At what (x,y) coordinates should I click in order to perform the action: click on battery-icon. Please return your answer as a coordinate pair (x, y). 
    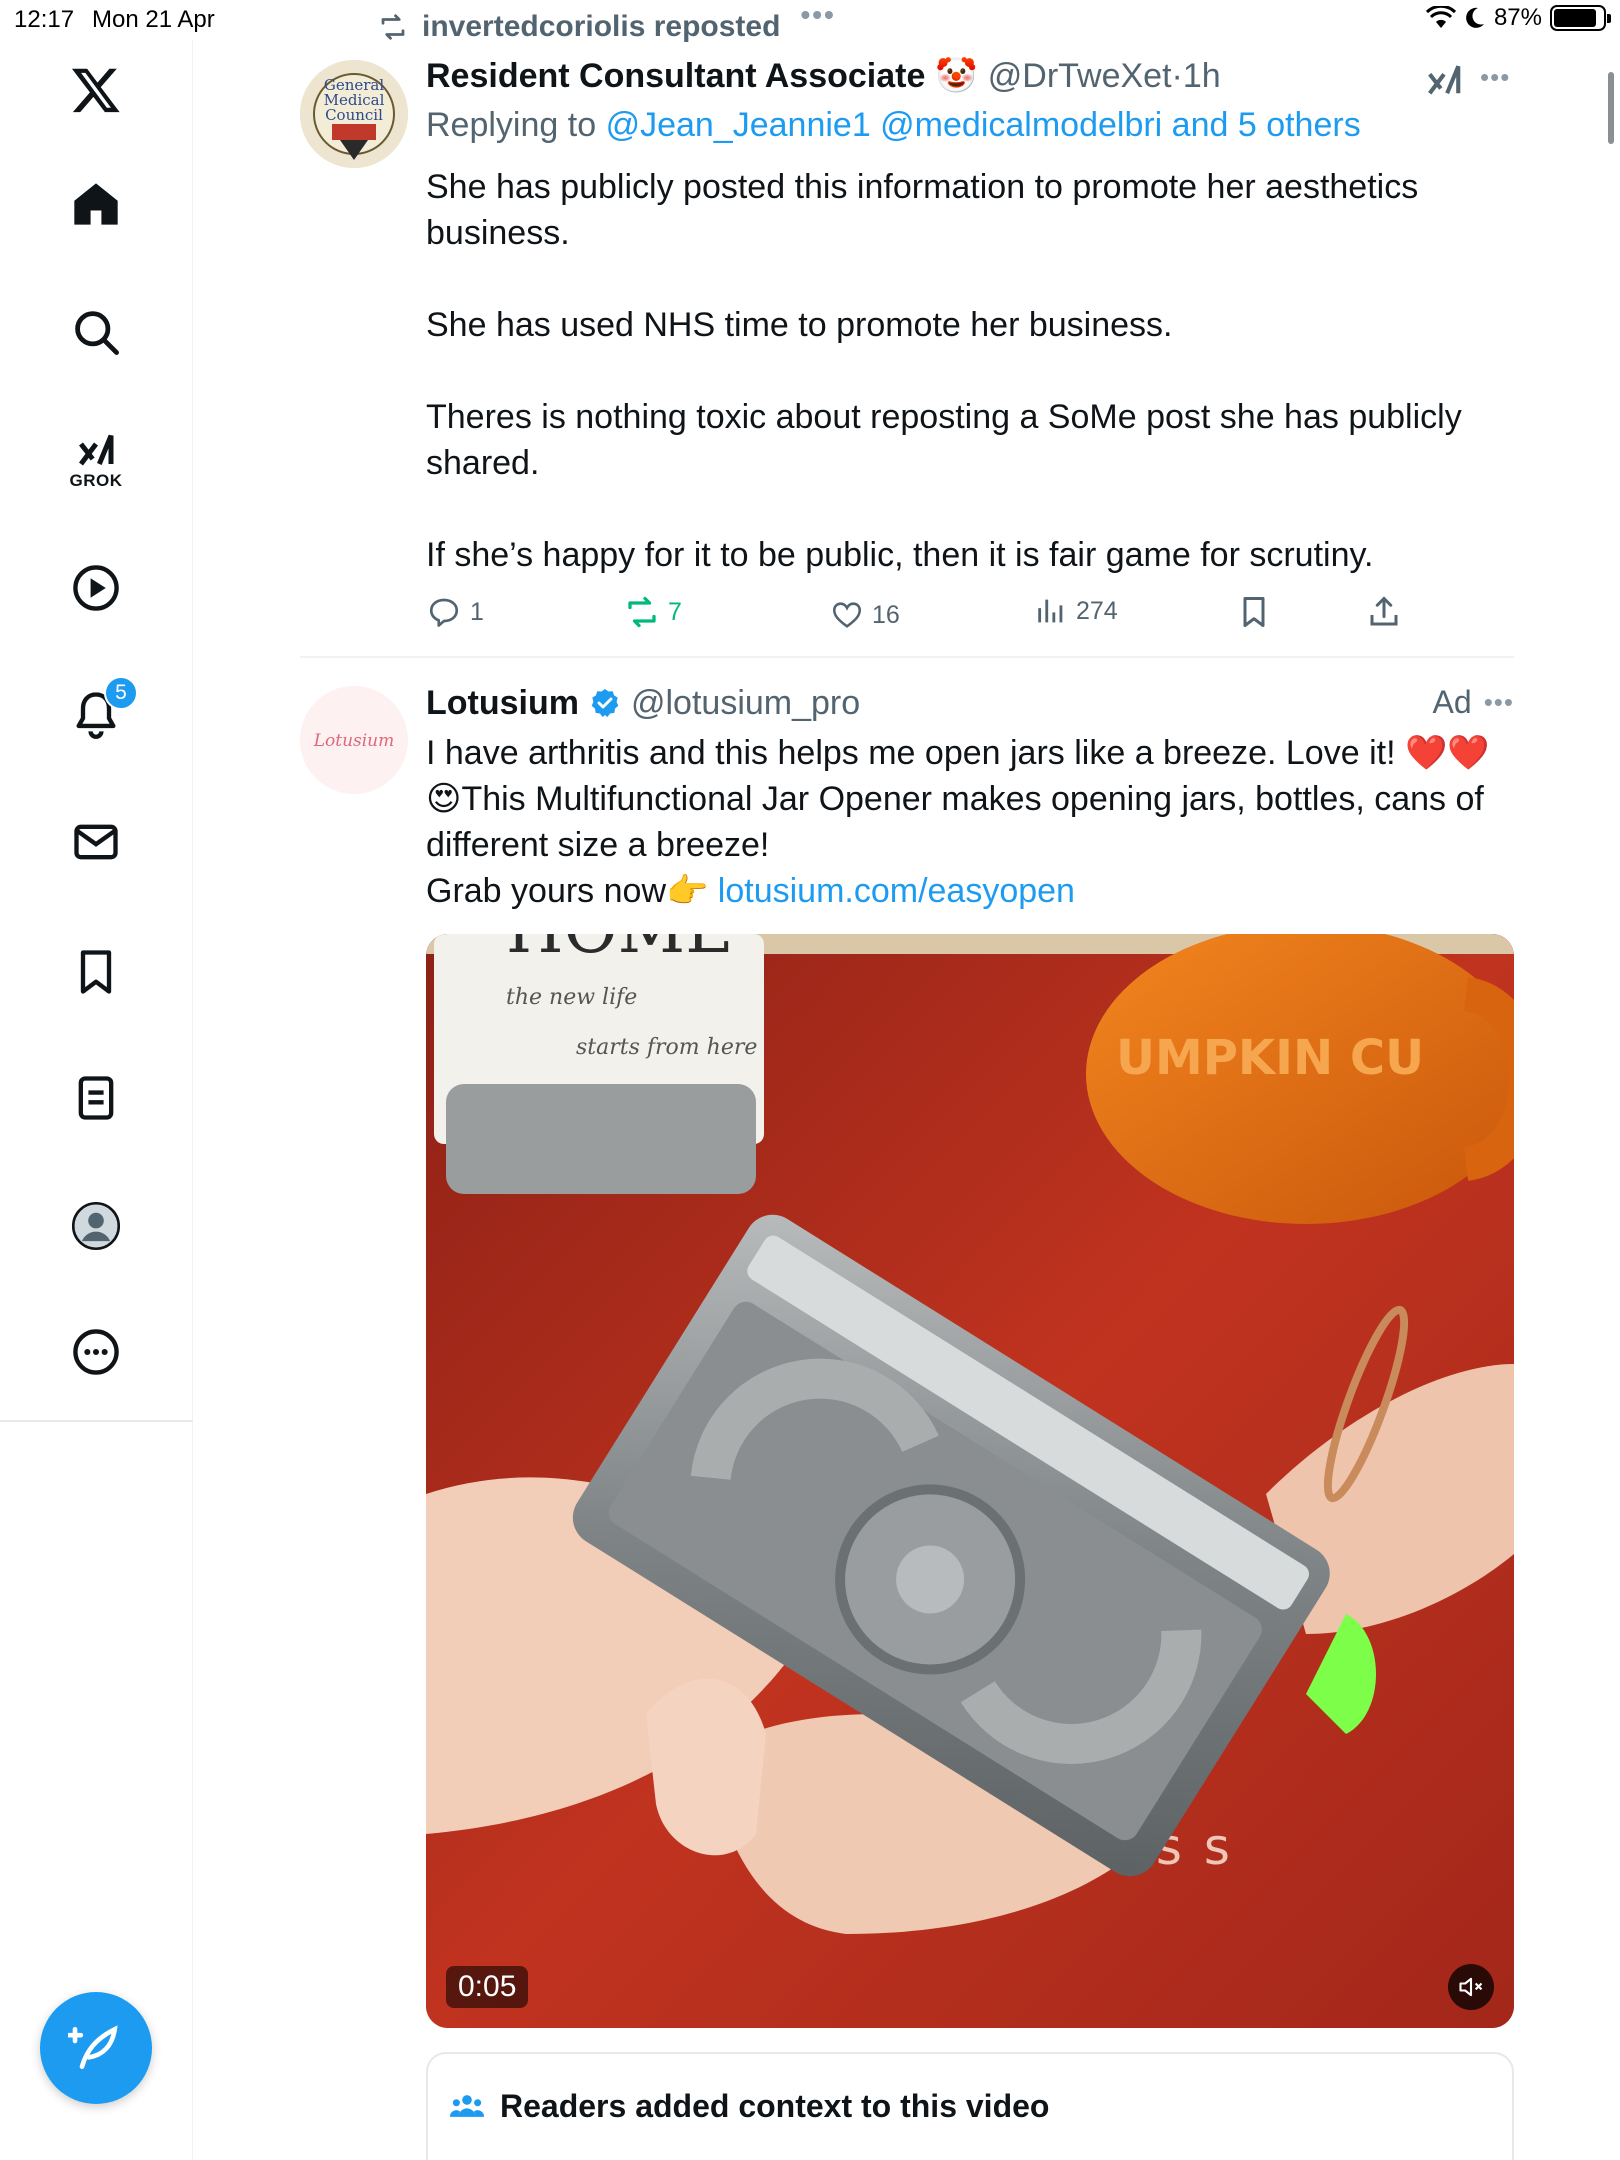
    Looking at the image, I should click on (1580, 18).